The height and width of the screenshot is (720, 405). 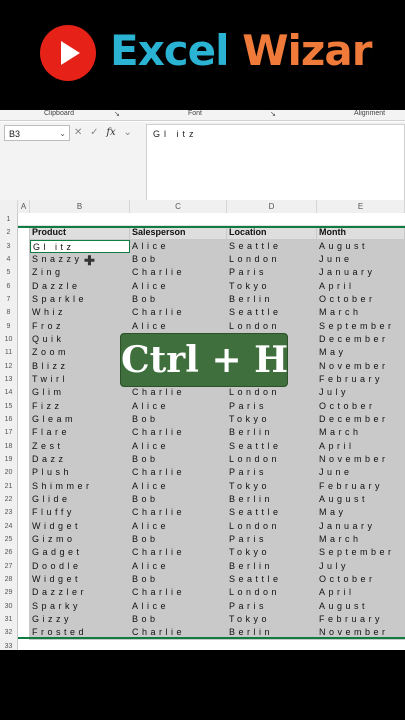 I want to click on row-number: 32, so click(x=9, y=633).